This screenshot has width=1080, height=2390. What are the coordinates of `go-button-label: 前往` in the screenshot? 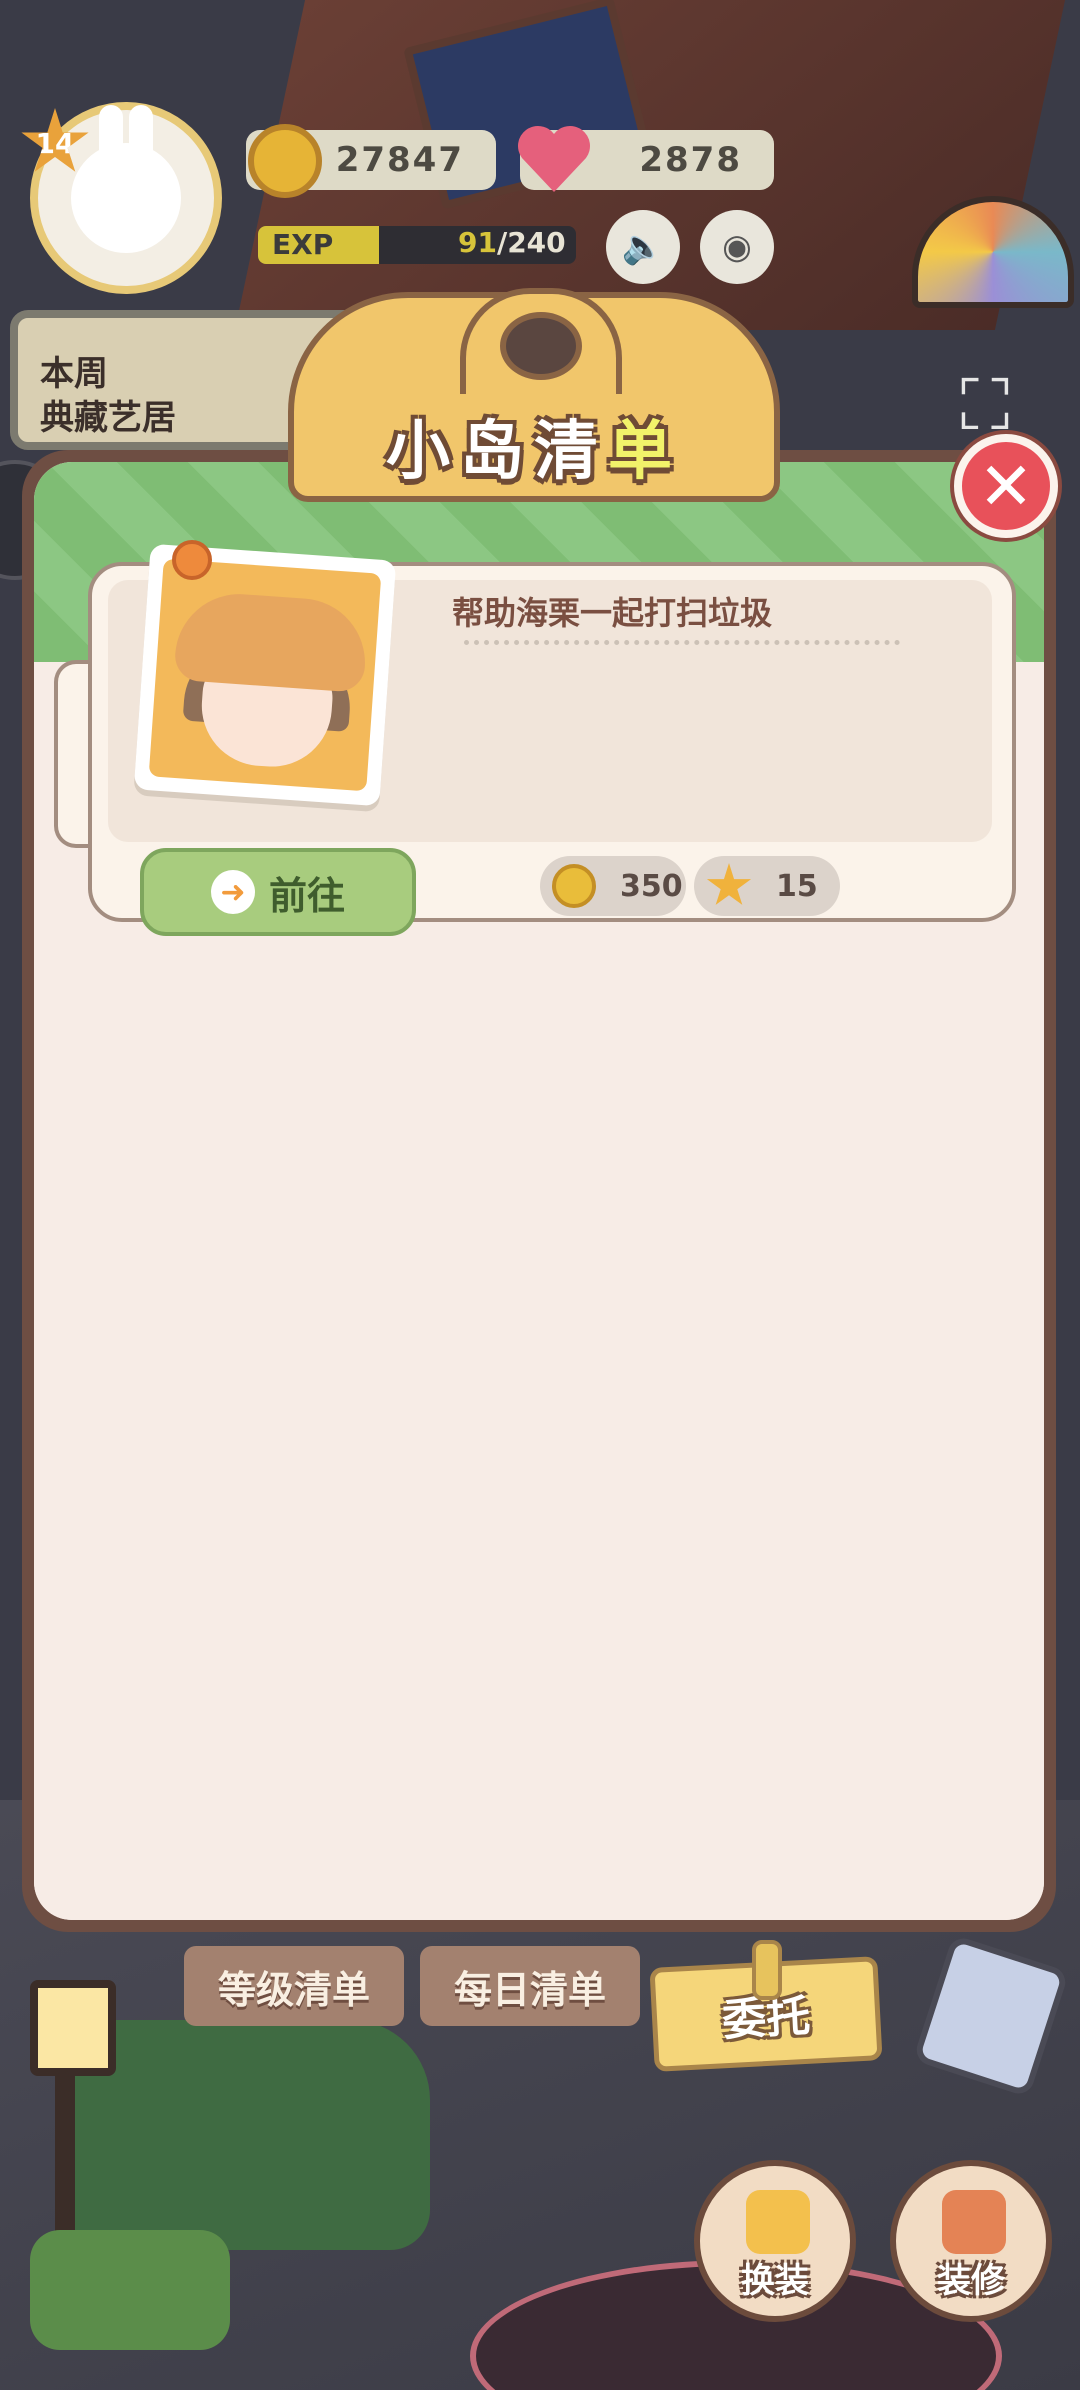 It's located at (306, 895).